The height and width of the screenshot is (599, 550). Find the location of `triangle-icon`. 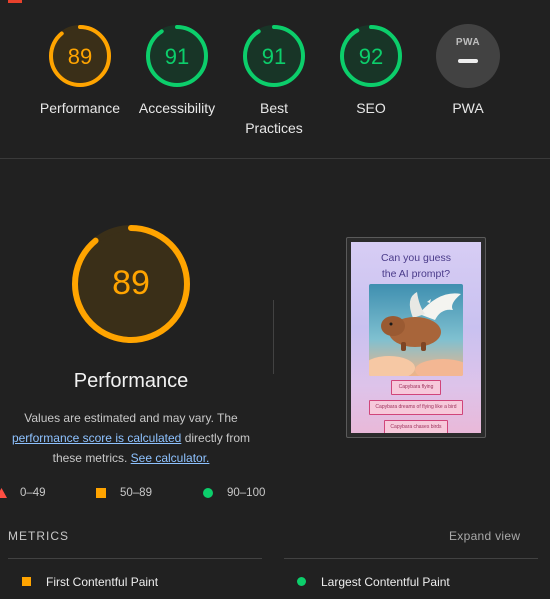

triangle-icon is located at coordinates (3, 493).